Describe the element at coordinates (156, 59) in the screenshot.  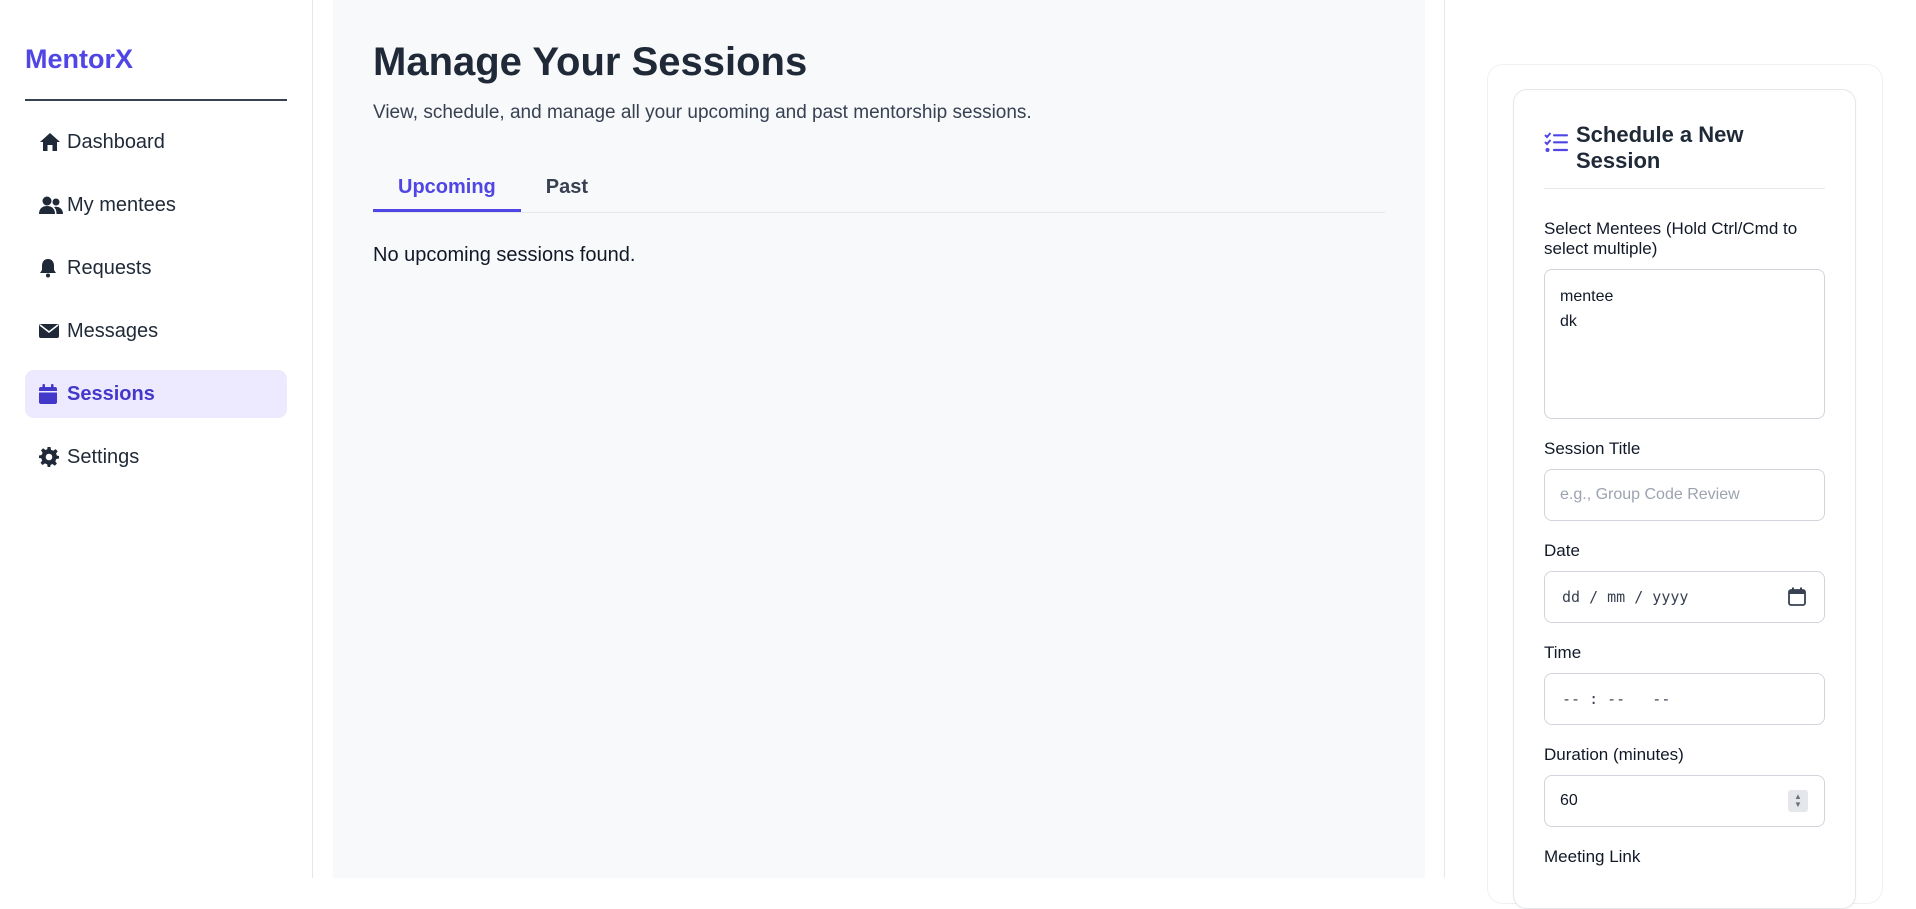
I see `brand-logo: MentorX` at that location.